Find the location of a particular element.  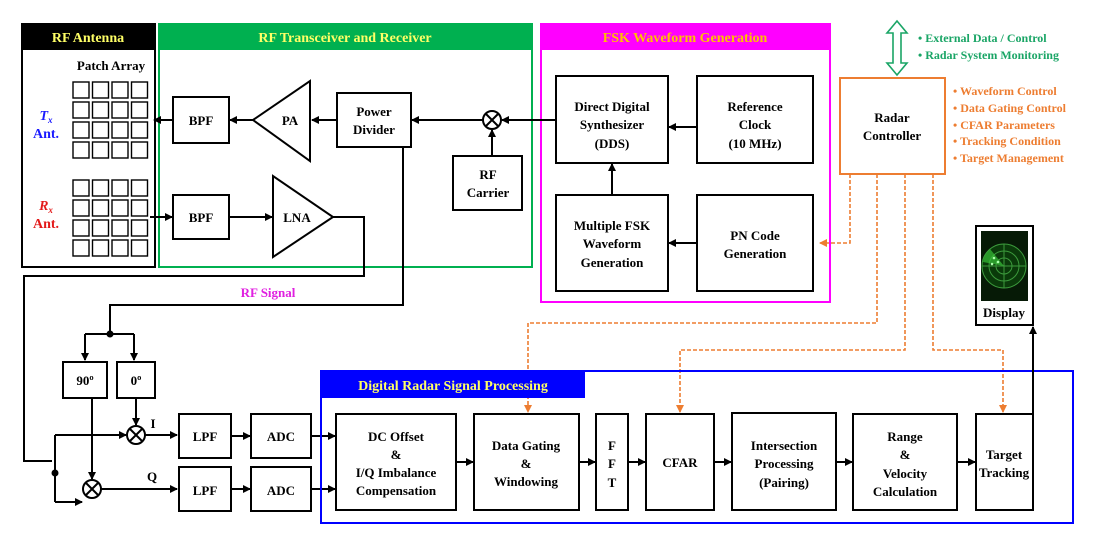

dc-offset-label: I/Q Imbalance is located at coordinates (396, 472).